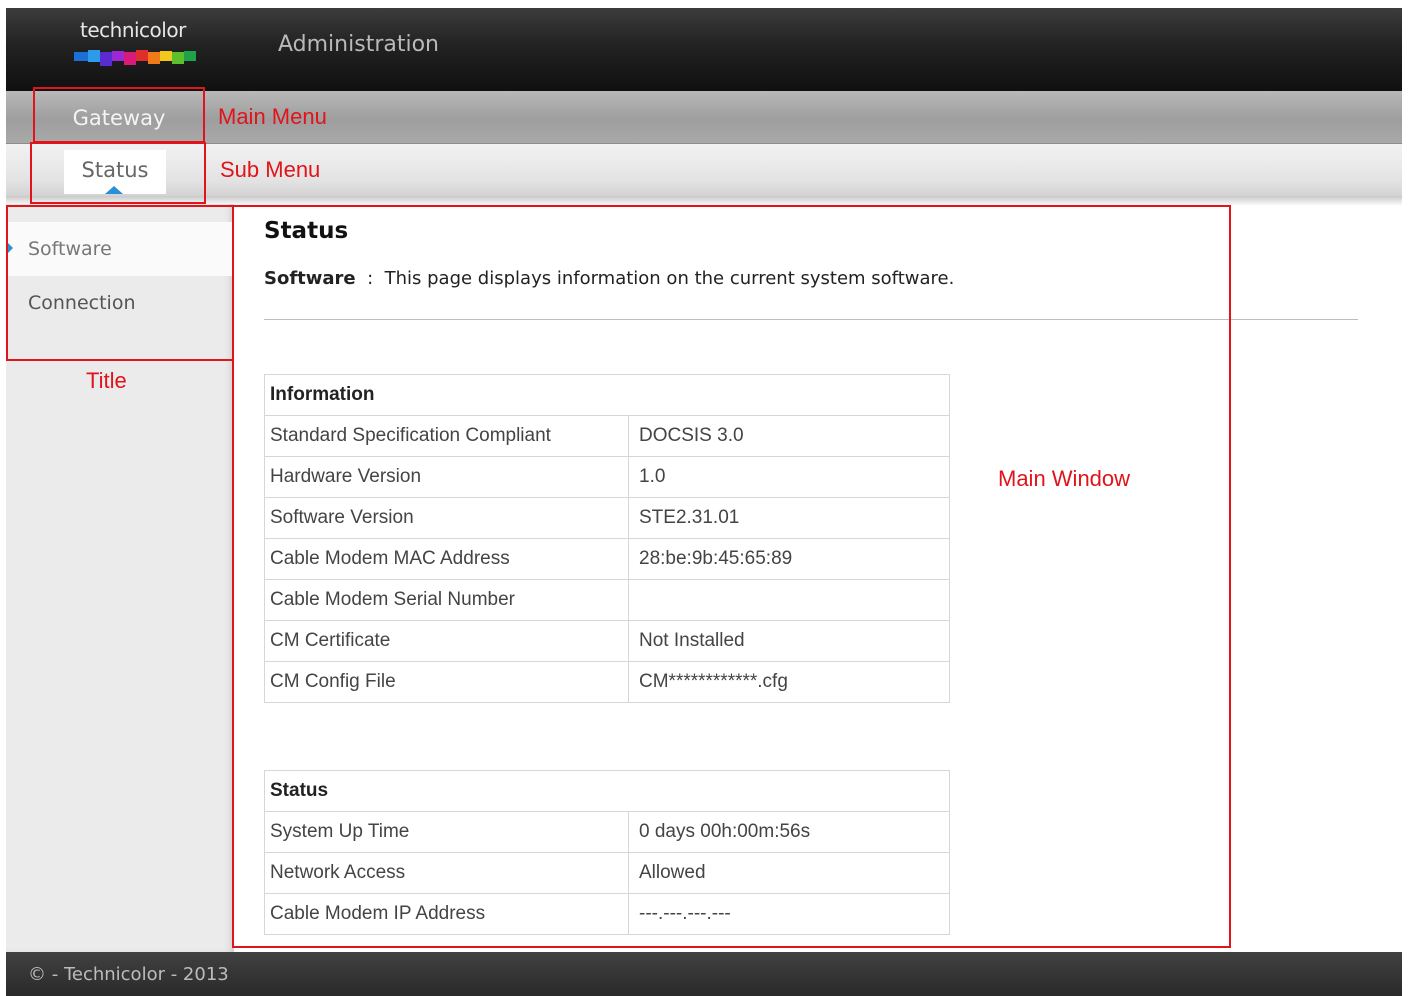  What do you see at coordinates (118, 173) in the screenshot?
I see `annotation-box-sub-menu` at bounding box center [118, 173].